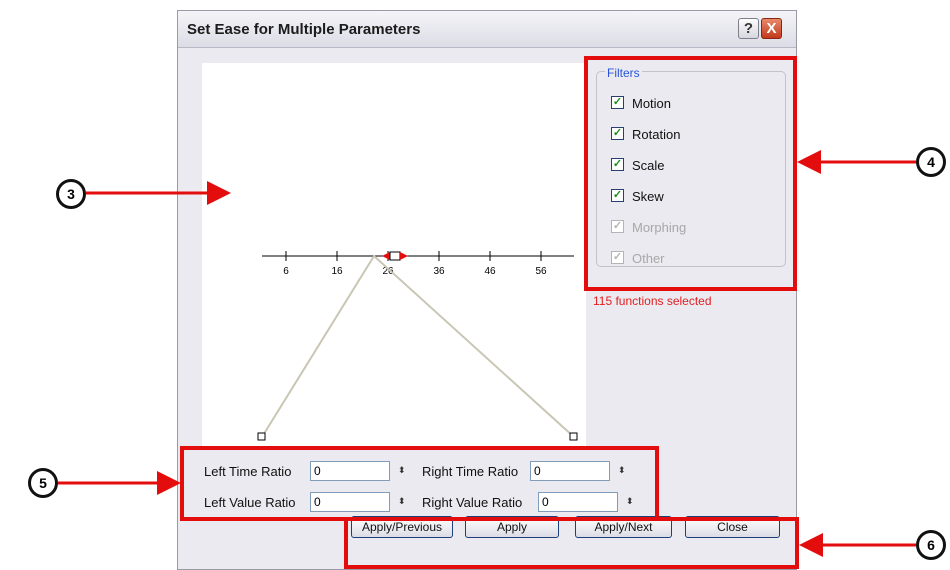 The height and width of the screenshot is (570, 950). I want to click on right-keyframe-arrow, so click(404, 256).